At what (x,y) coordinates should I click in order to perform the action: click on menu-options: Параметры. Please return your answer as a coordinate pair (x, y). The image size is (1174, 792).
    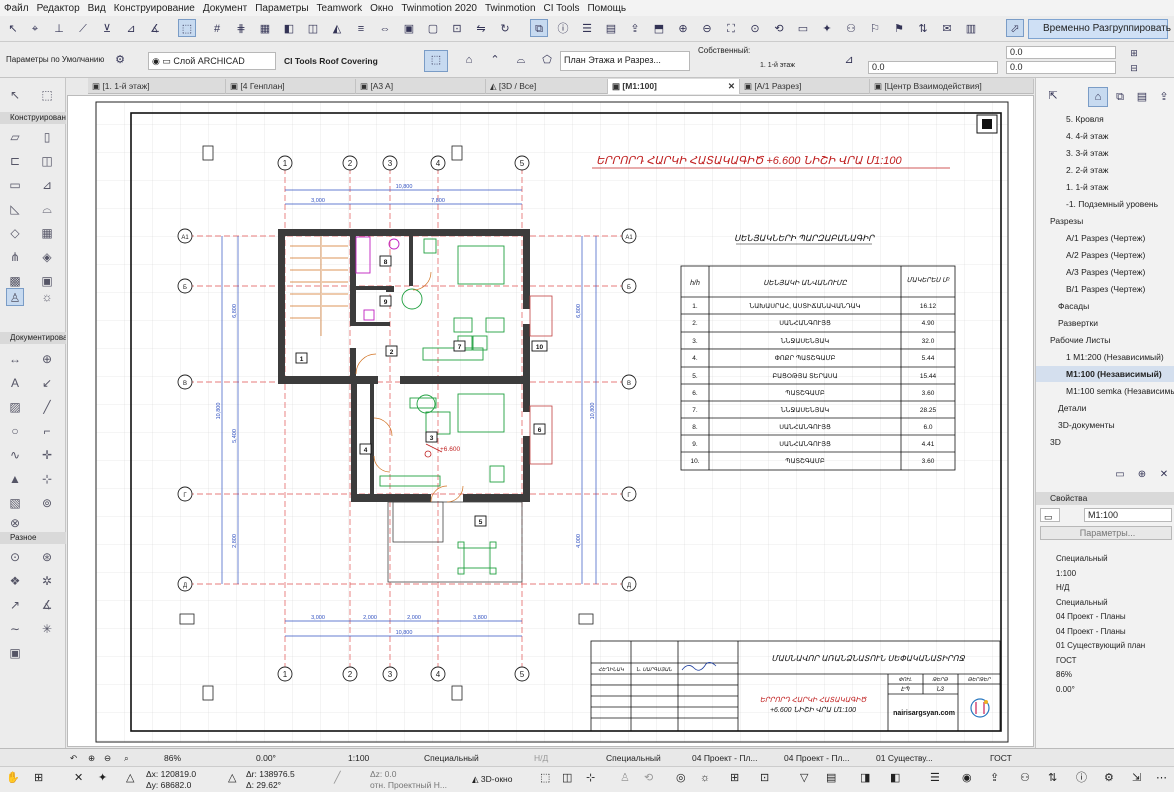
    Looking at the image, I should click on (281, 8).